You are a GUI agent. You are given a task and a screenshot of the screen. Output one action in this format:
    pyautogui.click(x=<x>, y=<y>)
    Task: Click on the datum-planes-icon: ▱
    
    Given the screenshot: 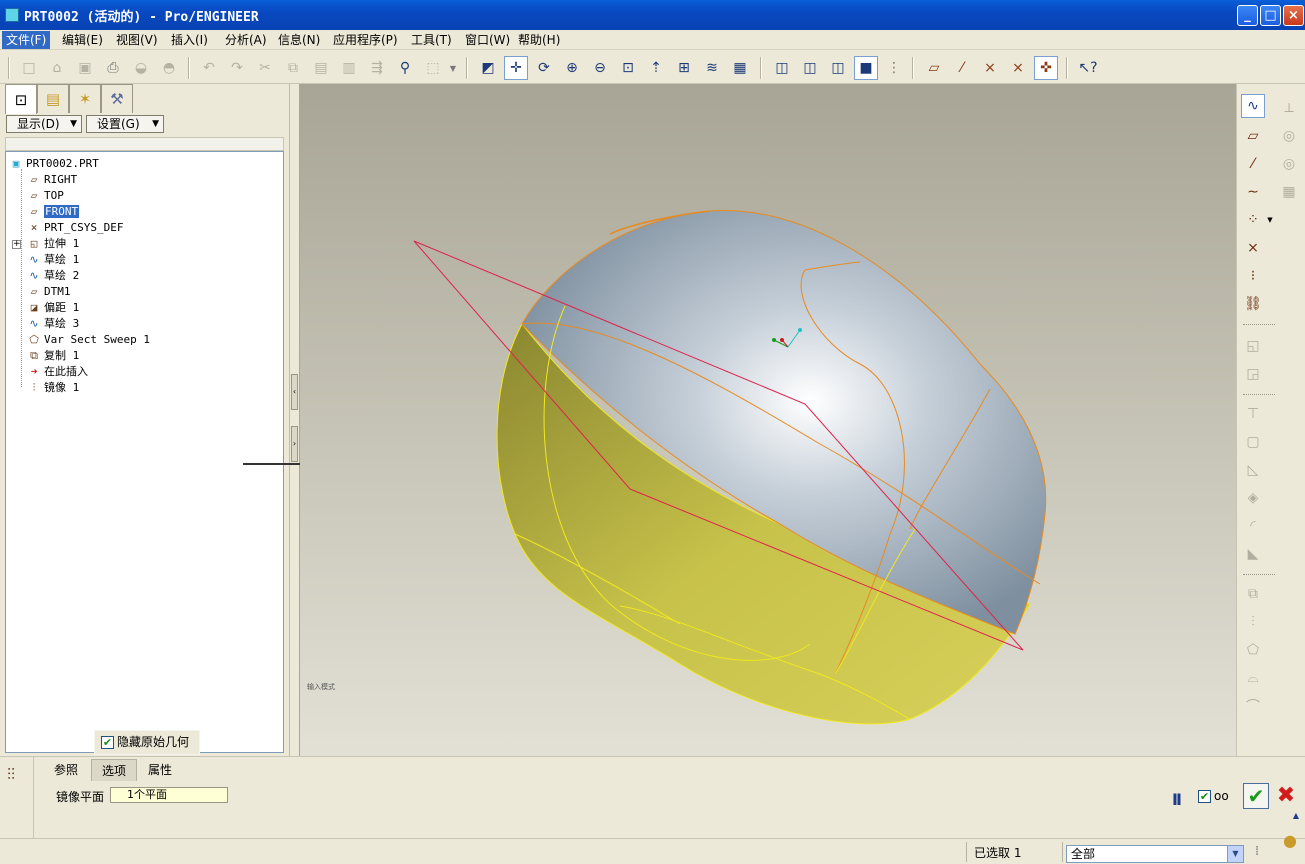 What is the action you would take?
    pyautogui.click(x=934, y=68)
    